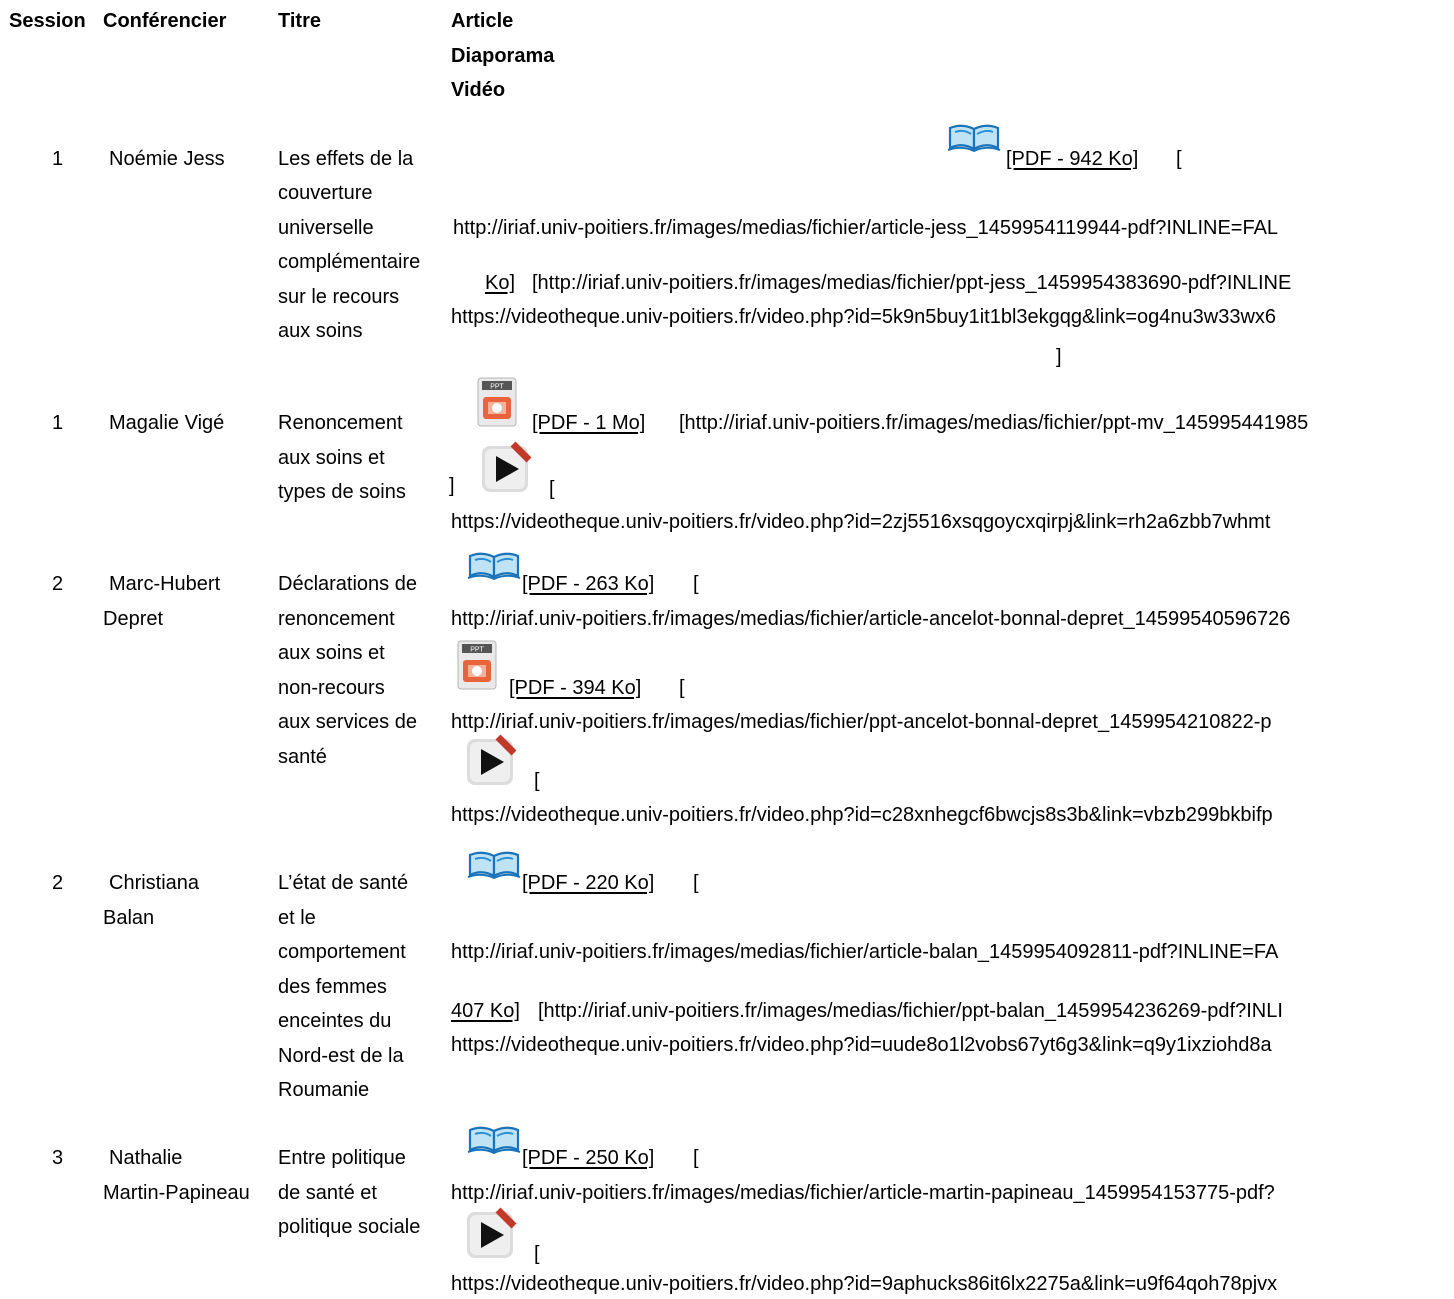  What do you see at coordinates (302, 757) in the screenshot?
I see `talk-title-line: santé` at bounding box center [302, 757].